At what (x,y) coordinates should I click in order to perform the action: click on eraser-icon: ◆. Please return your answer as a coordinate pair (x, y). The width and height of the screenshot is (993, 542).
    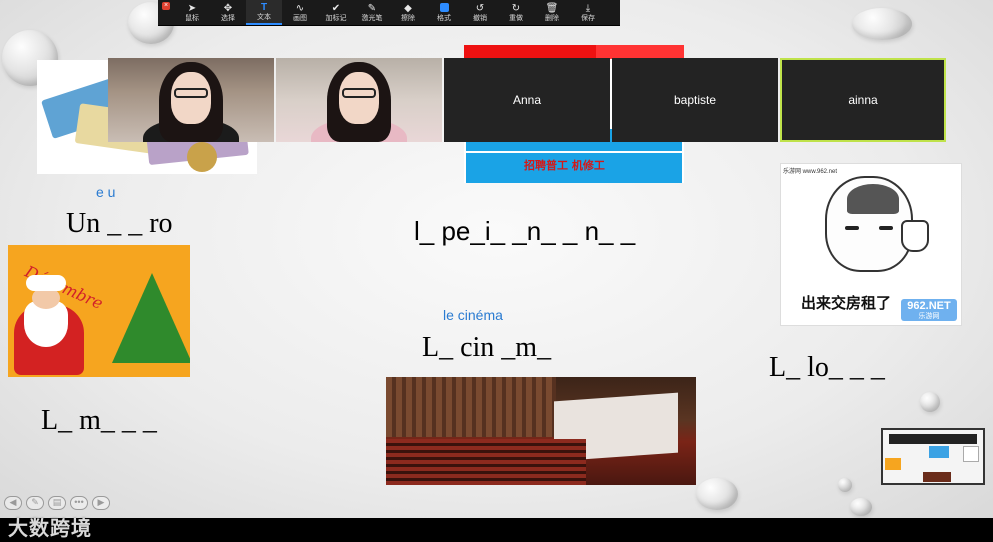
    Looking at the image, I should click on (408, 8).